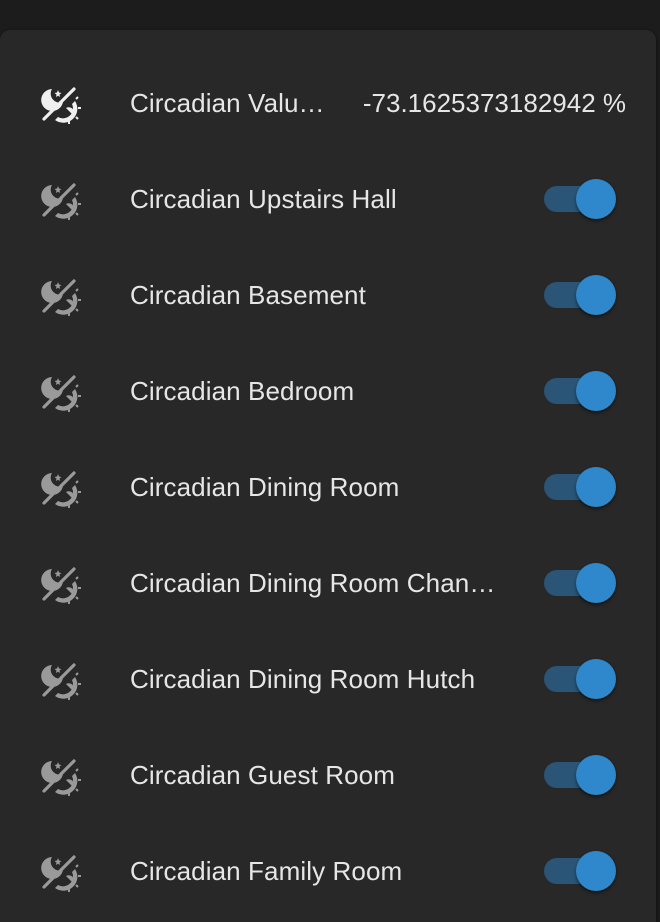 Image resolution: width=660 pixels, height=922 pixels. I want to click on circadian-values-row: Circadian Valu… -73.1625373182942 %, so click(328, 103).